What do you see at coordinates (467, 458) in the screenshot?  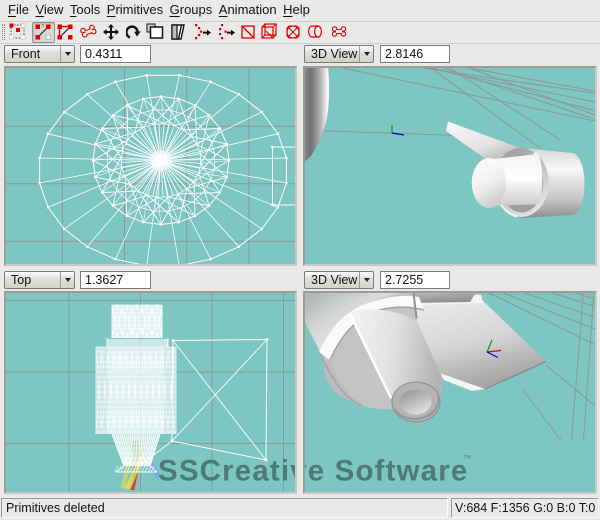 I see `svg-text: ™` at bounding box center [467, 458].